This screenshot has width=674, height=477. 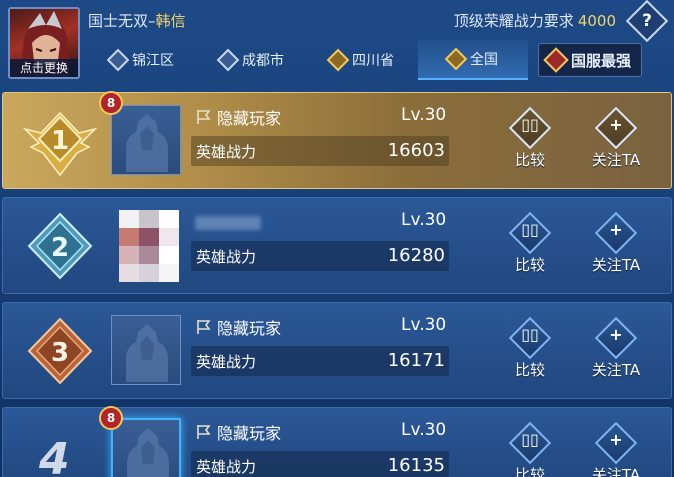 I want to click on tab-national-strongest: 国服最强, so click(x=590, y=60).